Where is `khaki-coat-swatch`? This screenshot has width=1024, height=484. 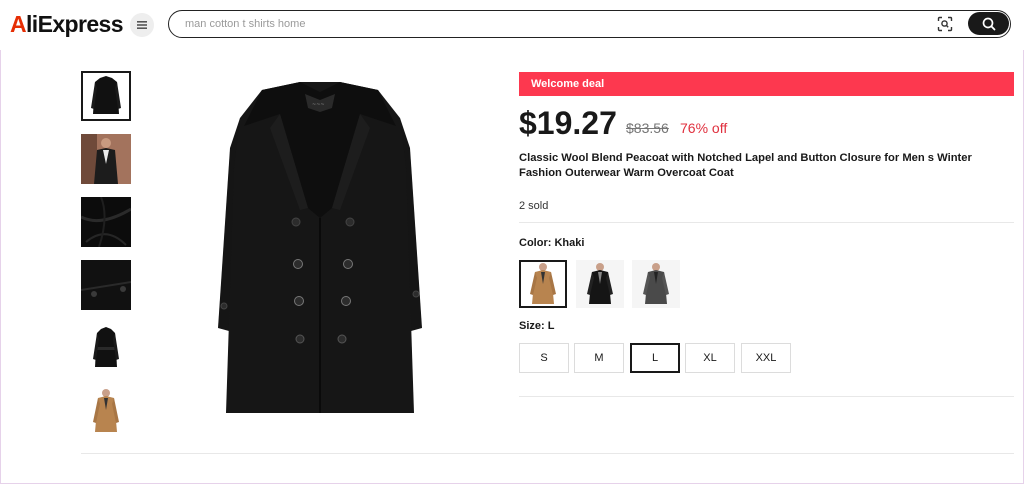
khaki-coat-swatch is located at coordinates (543, 283).